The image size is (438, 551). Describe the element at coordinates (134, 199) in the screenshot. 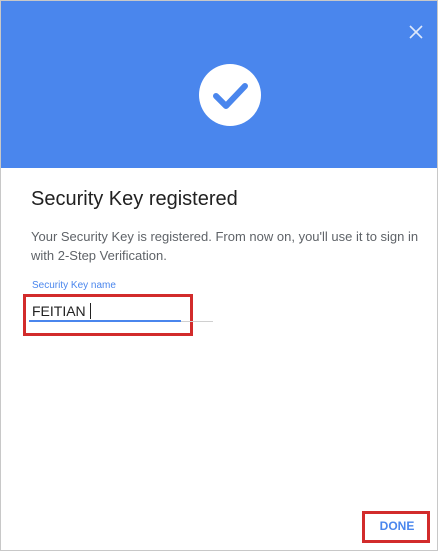

I see `dialog-title: Security Key registered` at that location.